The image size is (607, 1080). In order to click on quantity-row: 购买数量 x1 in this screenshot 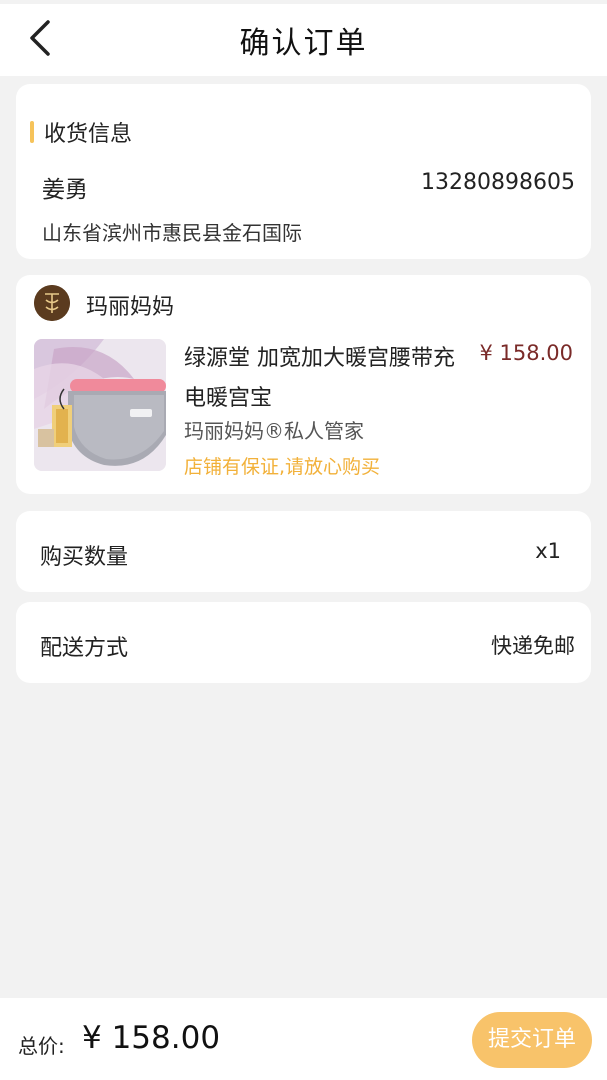, I will do `click(303, 551)`.